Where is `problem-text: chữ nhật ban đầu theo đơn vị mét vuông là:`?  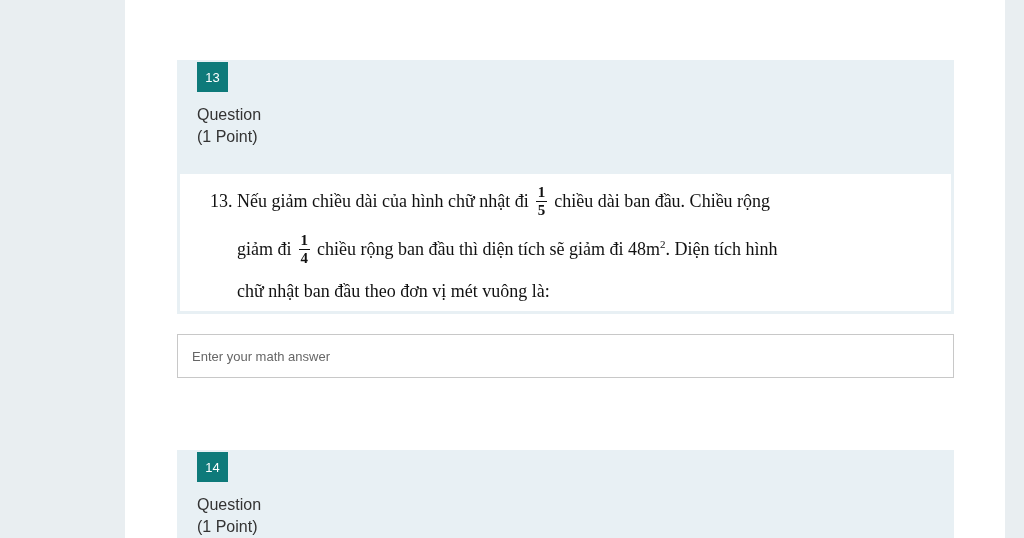 problem-text: chữ nhật ban đầu theo đơn vị mét vuông là: is located at coordinates (393, 291).